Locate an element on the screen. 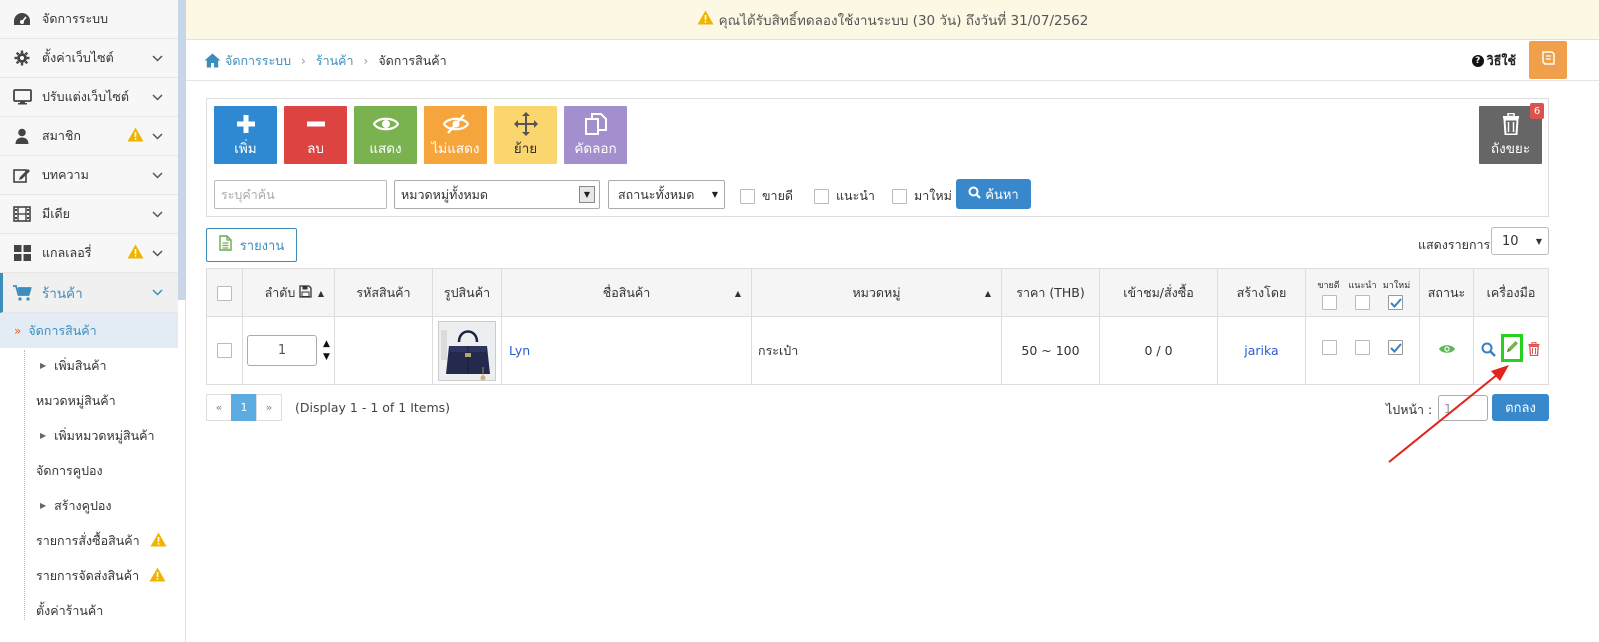 This screenshot has width=1599, height=642. sidebar-subitem-shop-settings: ตั้งค่าร้านค้า is located at coordinates (89, 610).